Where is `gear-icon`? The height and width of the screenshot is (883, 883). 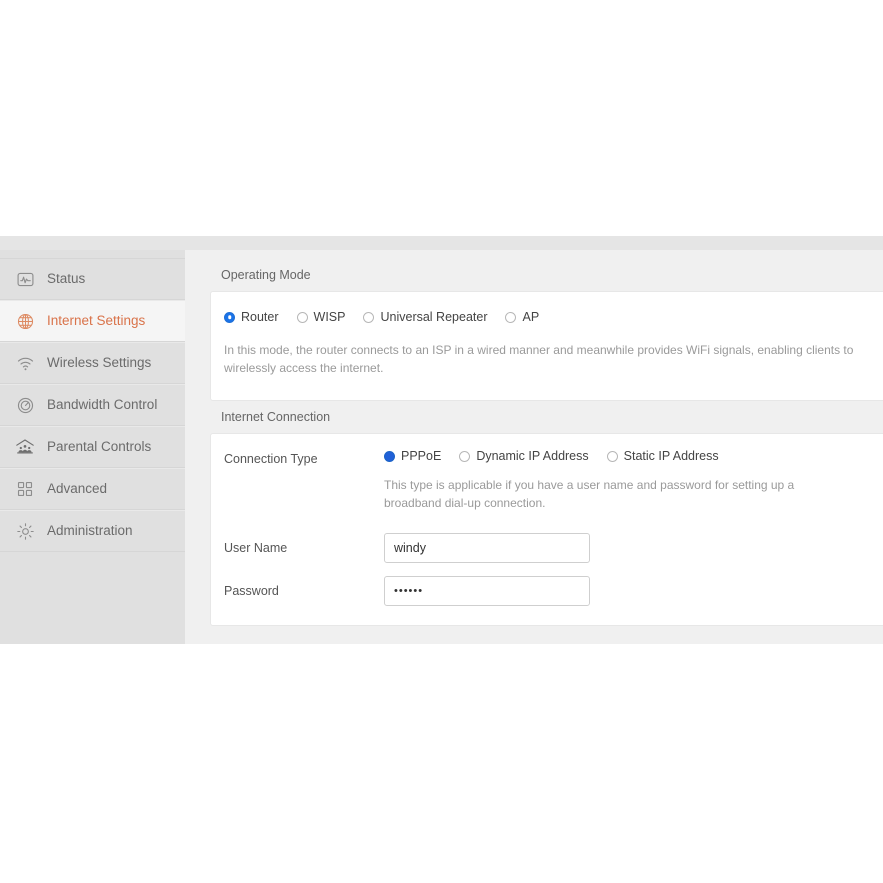 gear-icon is located at coordinates (25, 531).